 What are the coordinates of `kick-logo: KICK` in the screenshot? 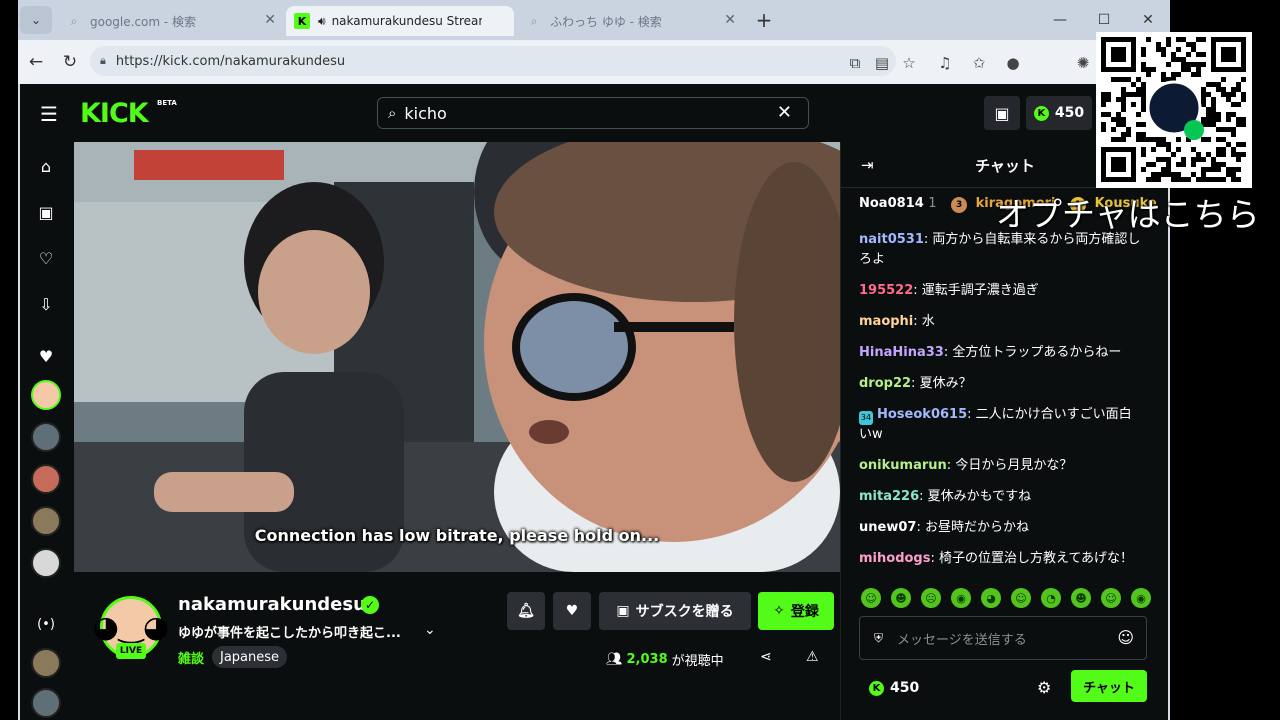 It's located at (114, 113).